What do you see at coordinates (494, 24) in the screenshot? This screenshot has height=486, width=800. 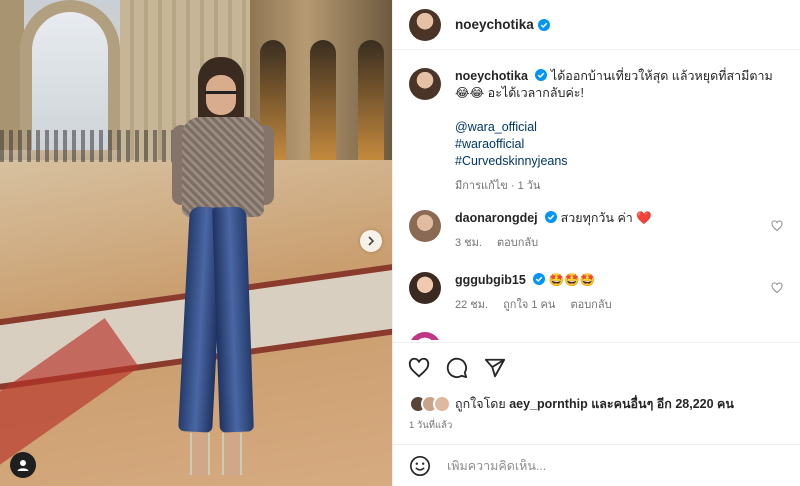 I see `author-username: noeychotika` at bounding box center [494, 24].